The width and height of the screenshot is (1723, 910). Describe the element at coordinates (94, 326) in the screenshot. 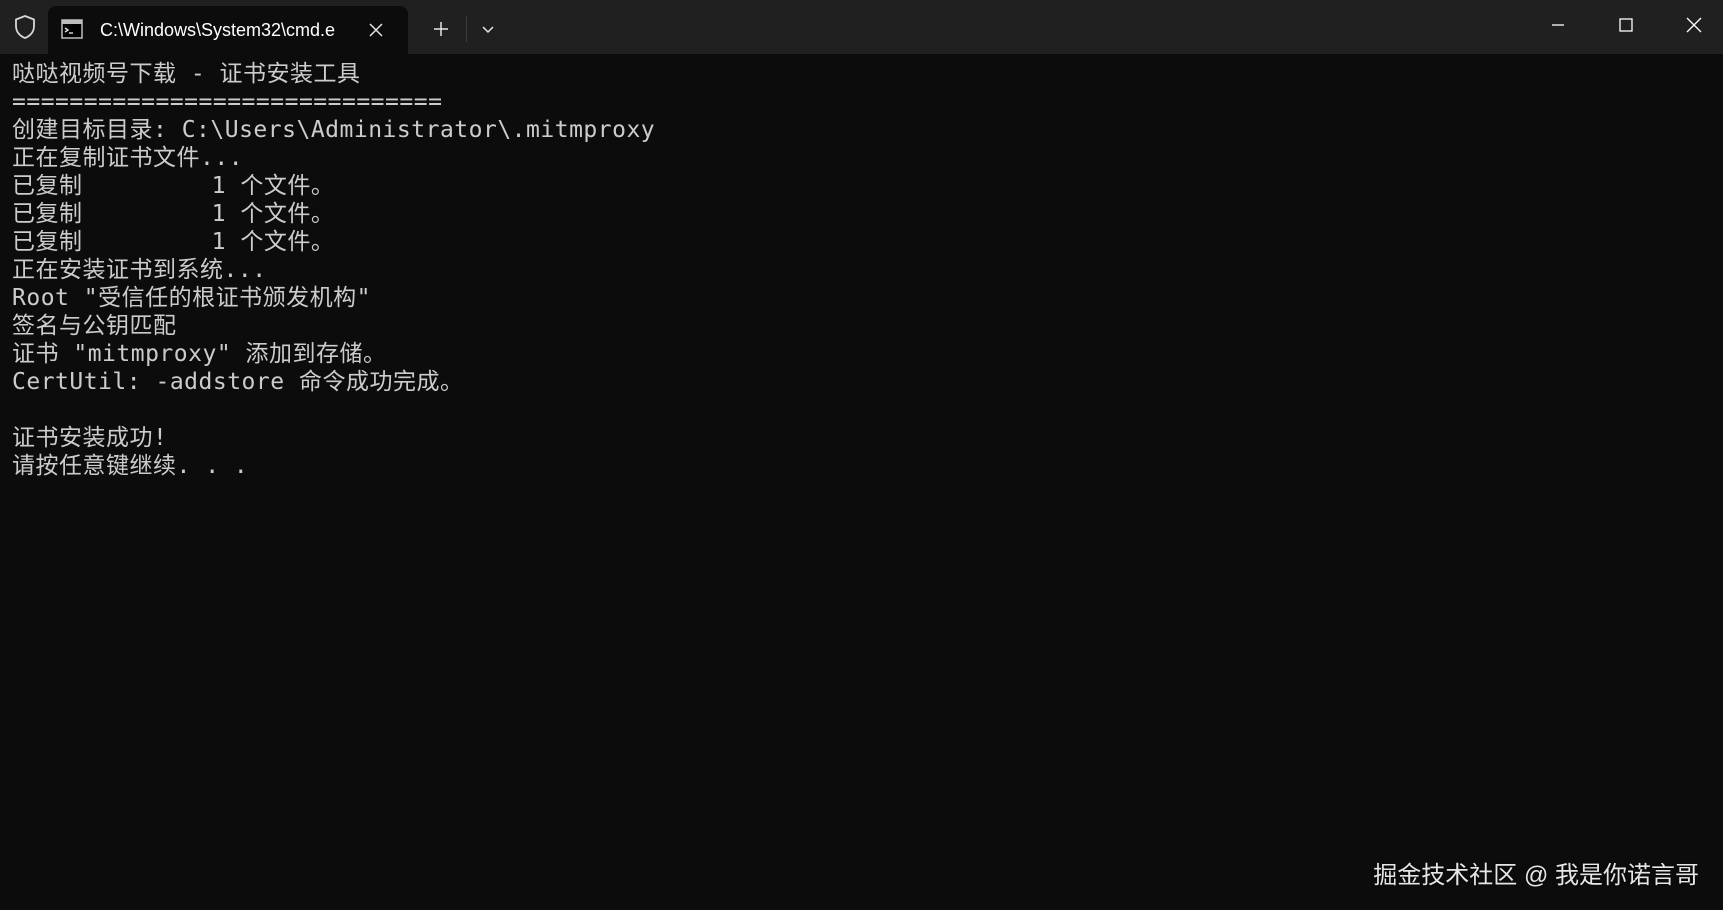

I see `console-line: 签名与公钥匹配` at that location.